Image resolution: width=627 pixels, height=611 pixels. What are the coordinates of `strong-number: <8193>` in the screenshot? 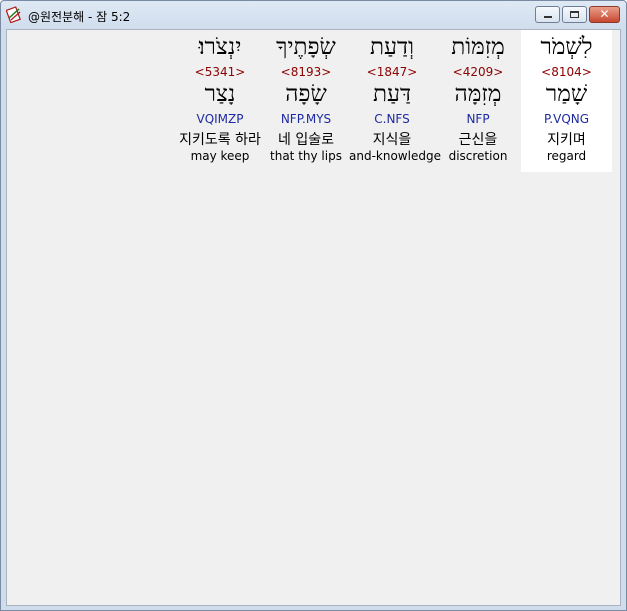 It's located at (306, 72).